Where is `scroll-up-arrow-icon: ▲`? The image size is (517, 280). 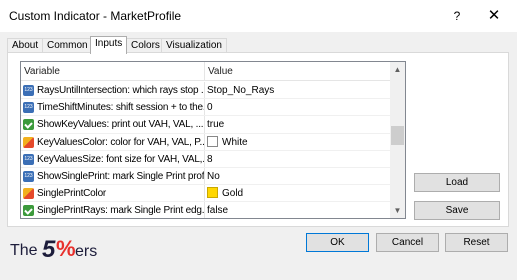 scroll-up-arrow-icon: ▲ is located at coordinates (397, 69).